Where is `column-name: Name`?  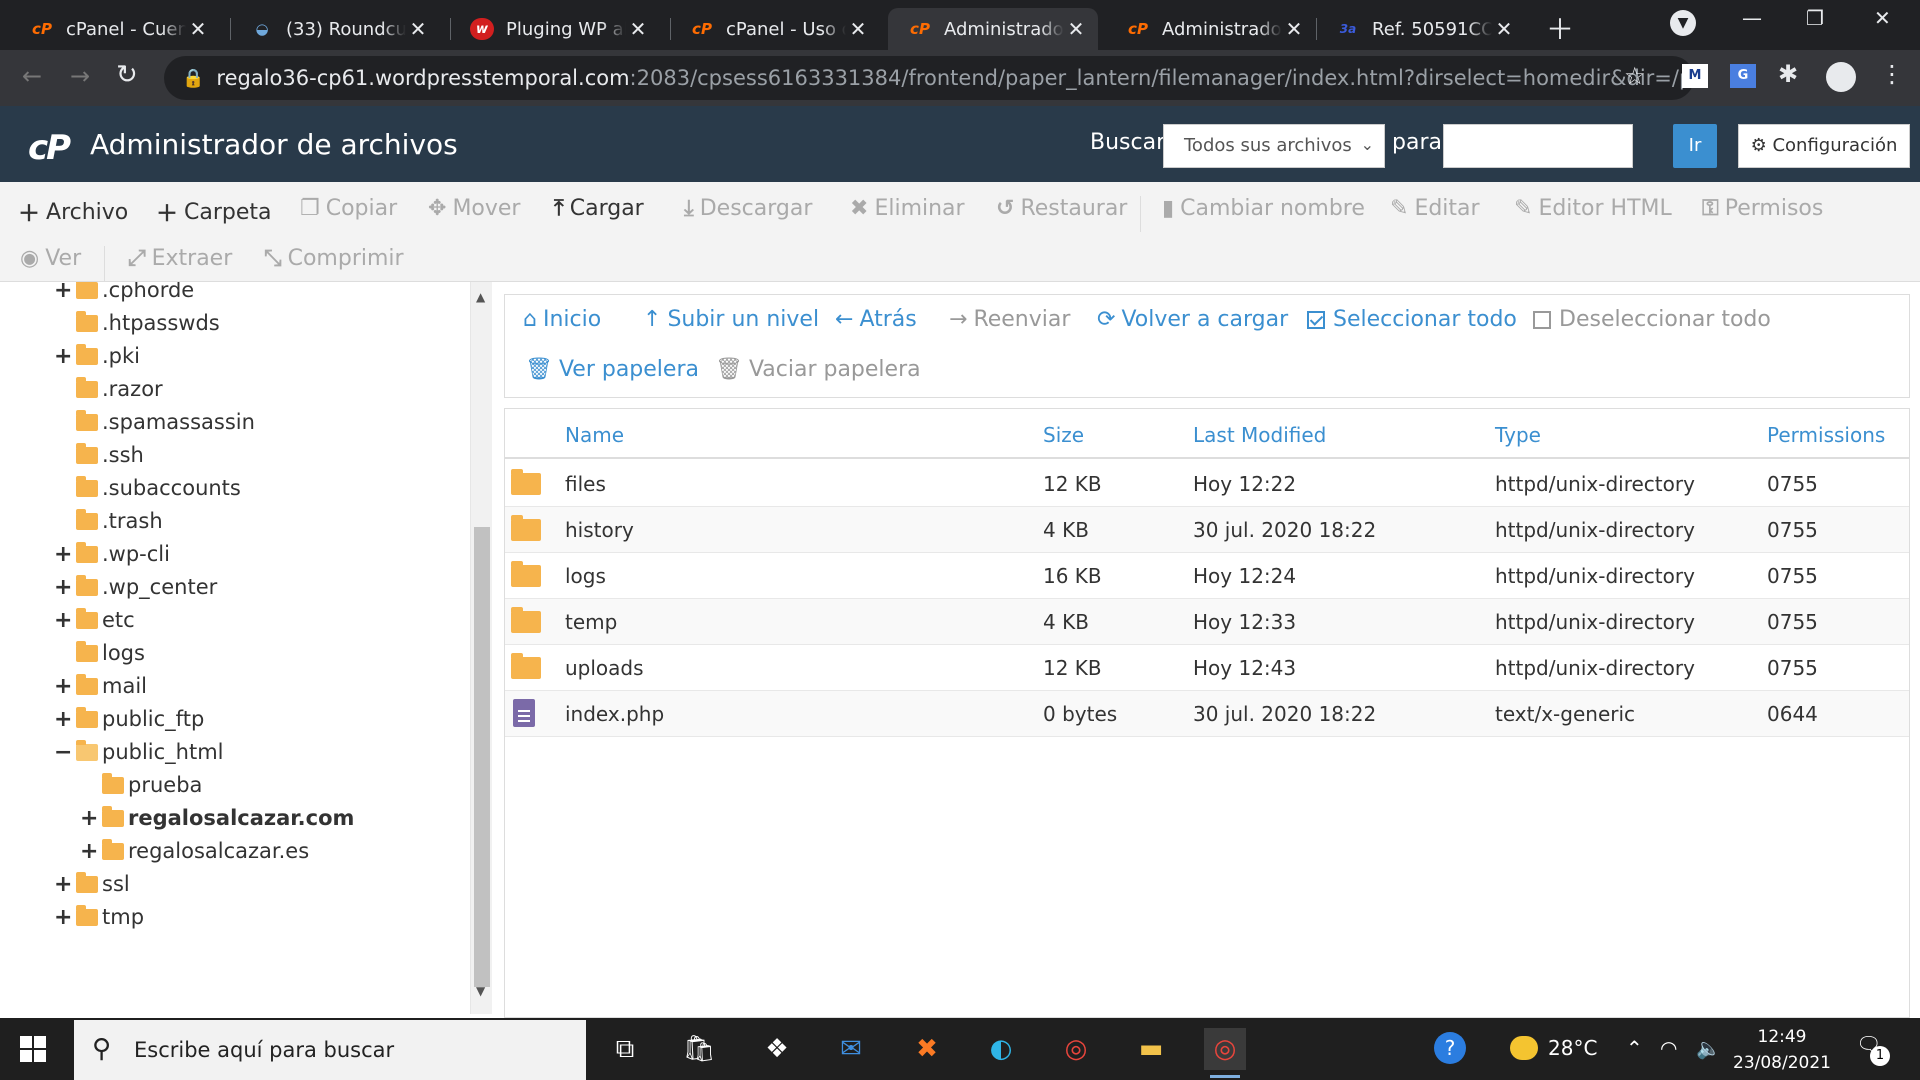
column-name: Name is located at coordinates (594, 435).